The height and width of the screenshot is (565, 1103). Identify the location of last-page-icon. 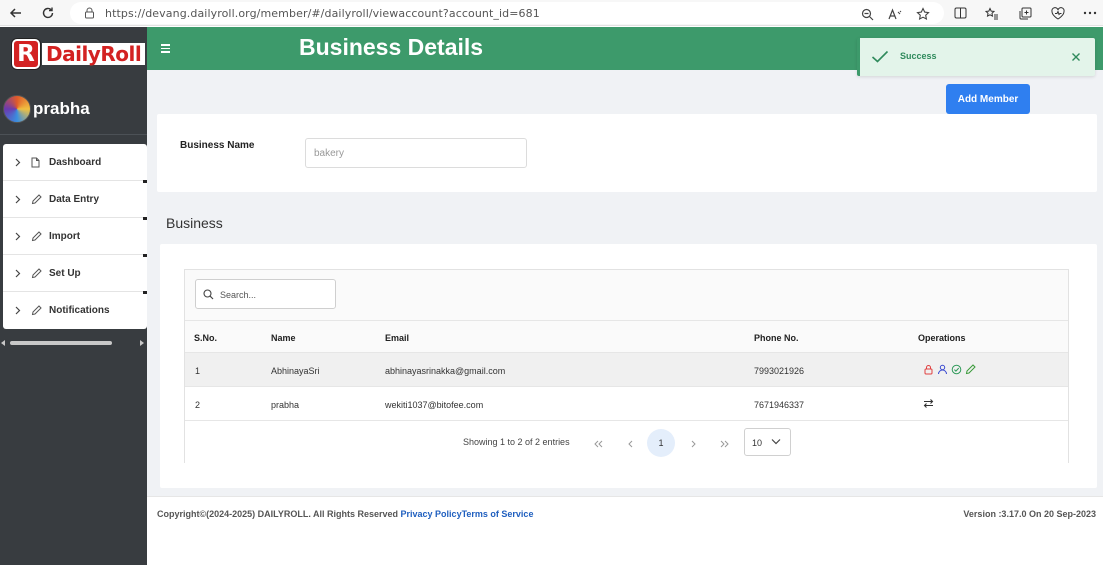
(724, 444).